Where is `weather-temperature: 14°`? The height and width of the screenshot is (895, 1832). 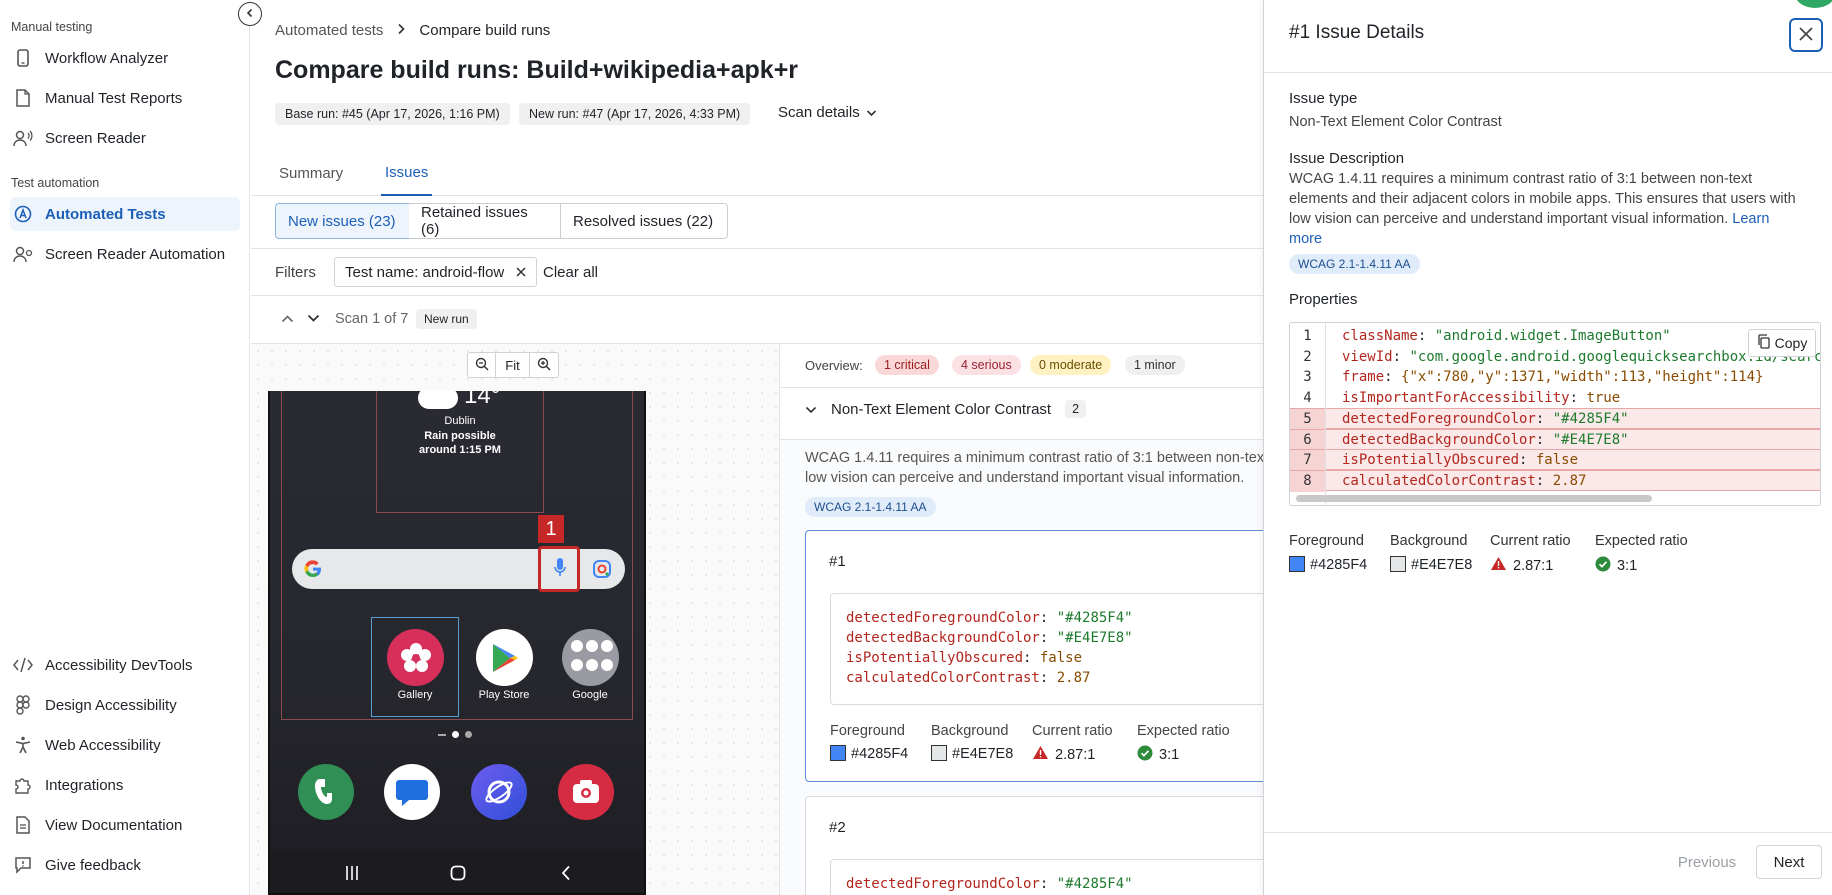
weather-temperature: 14° is located at coordinates (482, 400).